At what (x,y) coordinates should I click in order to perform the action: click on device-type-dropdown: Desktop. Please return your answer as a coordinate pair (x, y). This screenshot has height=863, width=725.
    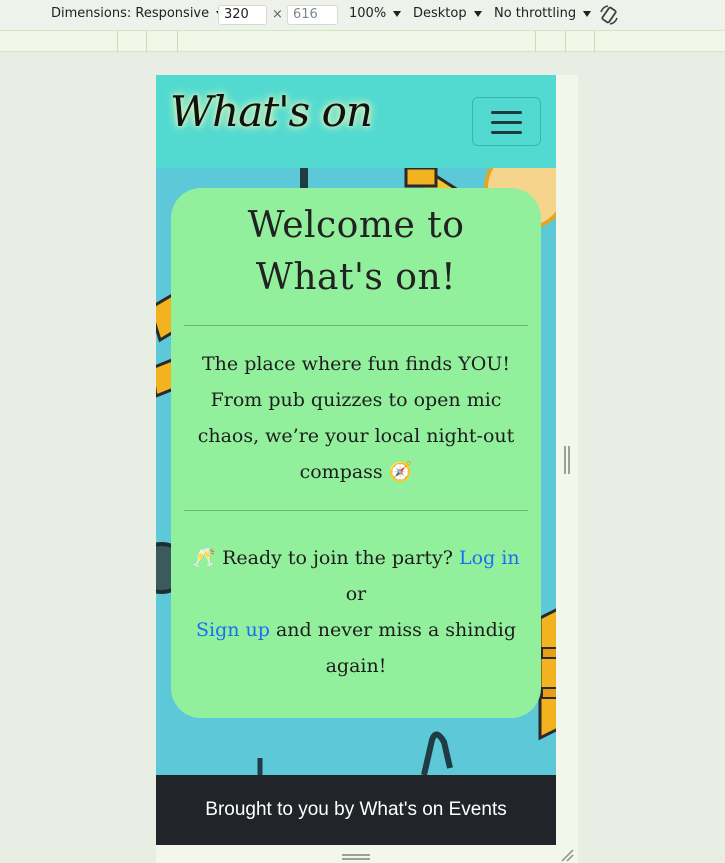
    Looking at the image, I should click on (447, 13).